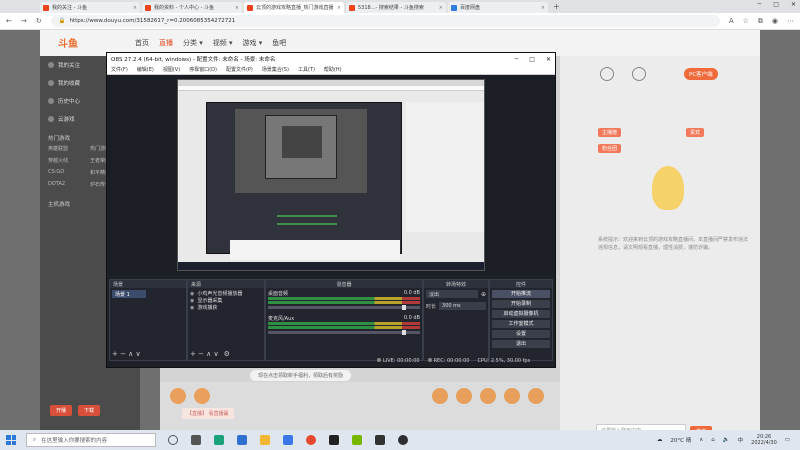  What do you see at coordinates (556, 6) in the screenshot?
I see `new-tab-icon: +` at bounding box center [556, 6].